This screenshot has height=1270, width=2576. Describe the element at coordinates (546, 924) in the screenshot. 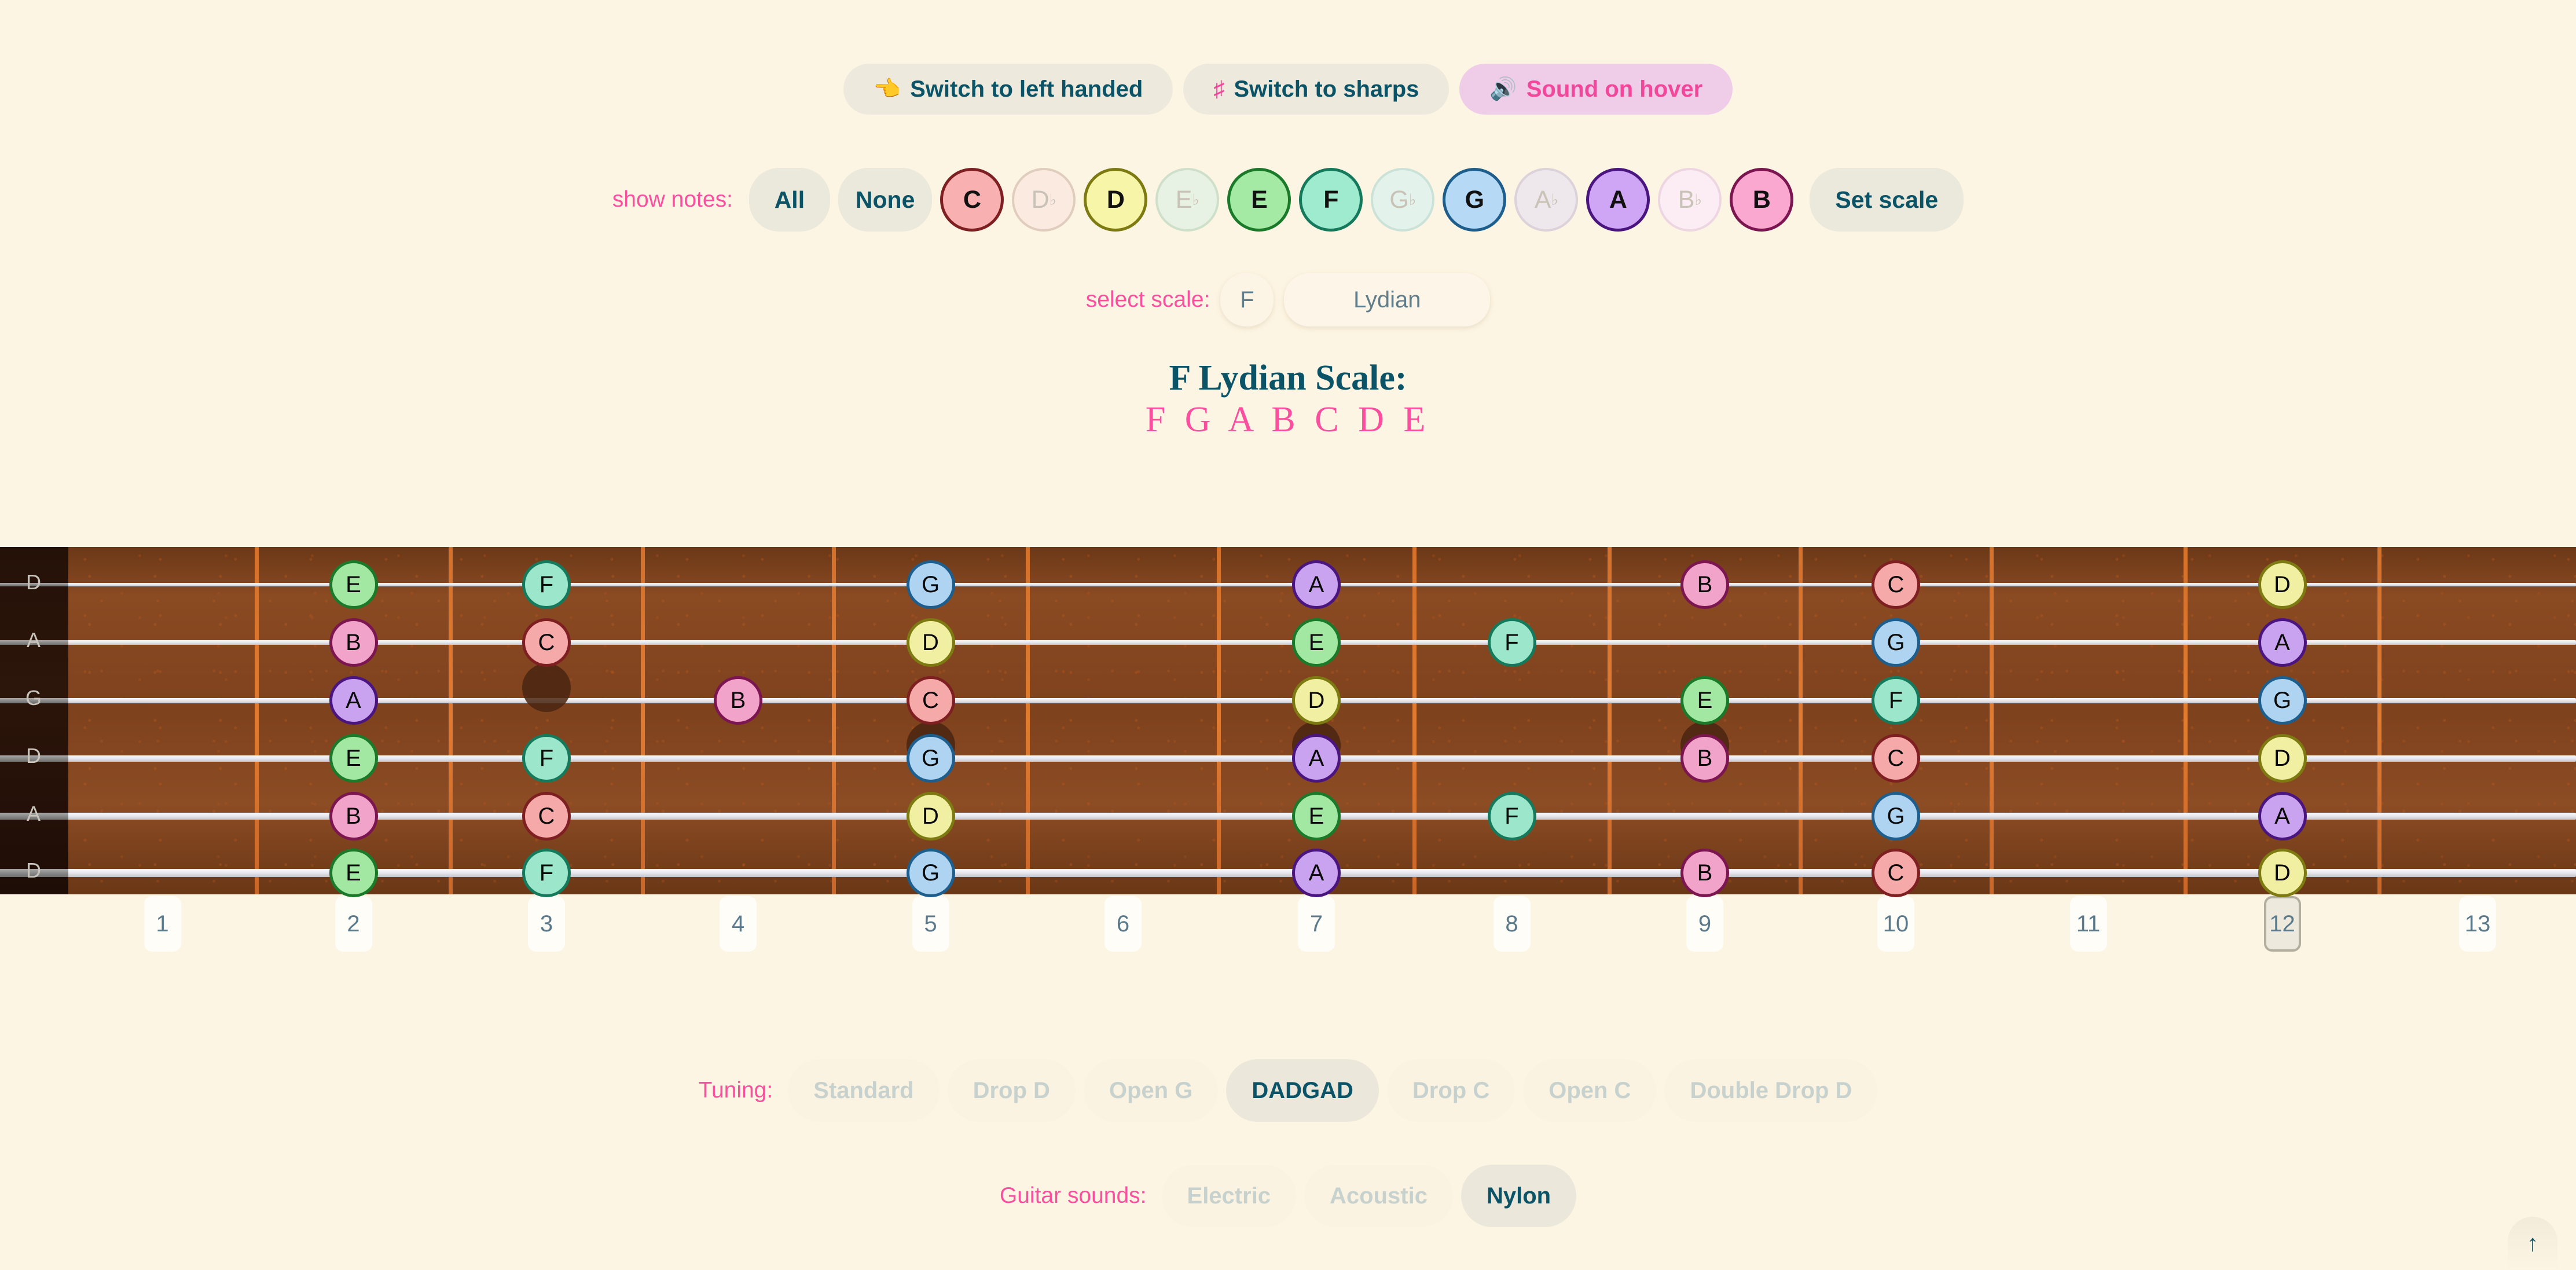

I see `fret-number-3: 3` at that location.